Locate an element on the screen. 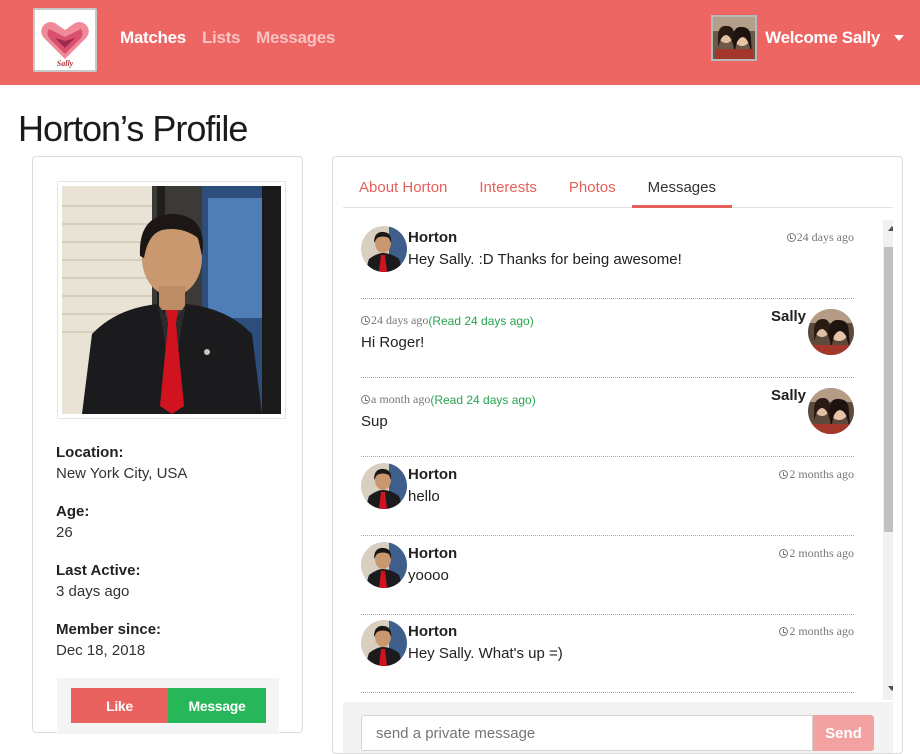  profile-image is located at coordinates (171, 300).